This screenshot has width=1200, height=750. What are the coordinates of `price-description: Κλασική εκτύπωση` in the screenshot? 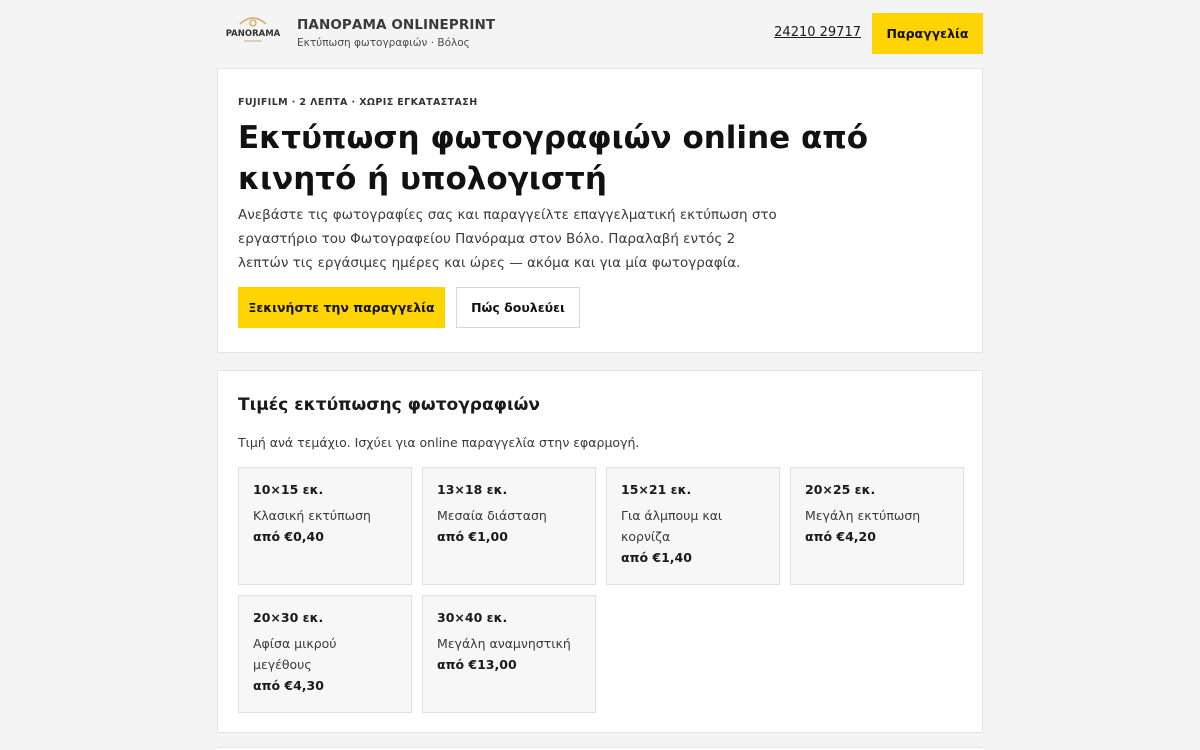 It's located at (312, 515).